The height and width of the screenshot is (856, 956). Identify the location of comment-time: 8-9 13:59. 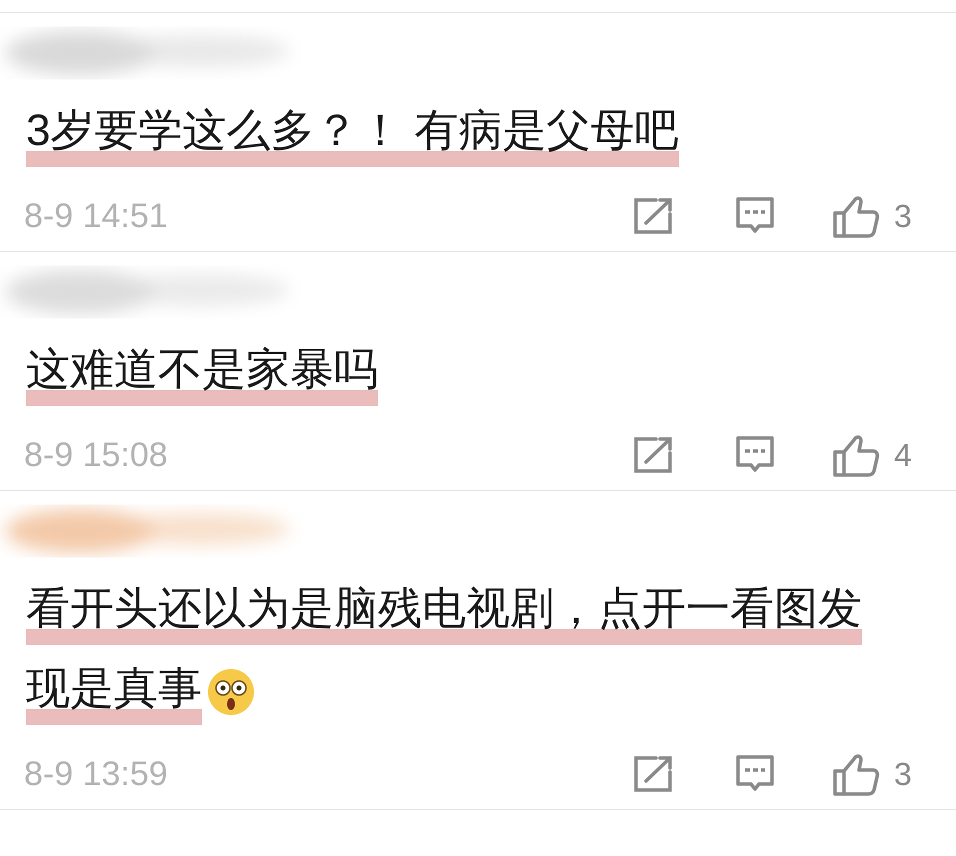
(96, 774).